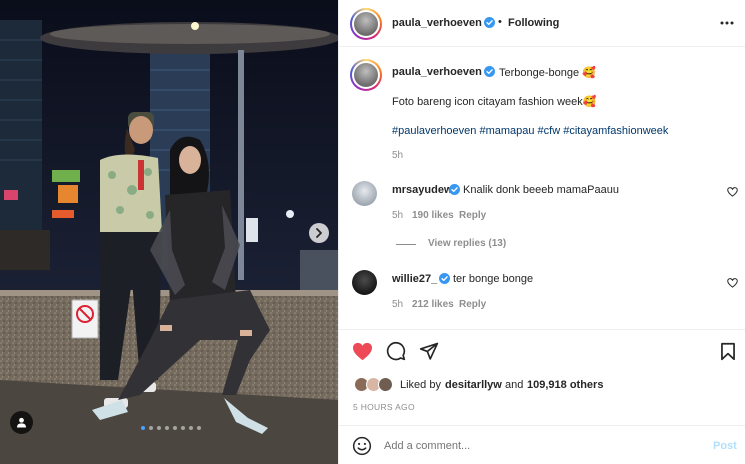 The image size is (745, 464). Describe the element at coordinates (725, 446) in the screenshot. I see `post-comment-button: Post` at that location.